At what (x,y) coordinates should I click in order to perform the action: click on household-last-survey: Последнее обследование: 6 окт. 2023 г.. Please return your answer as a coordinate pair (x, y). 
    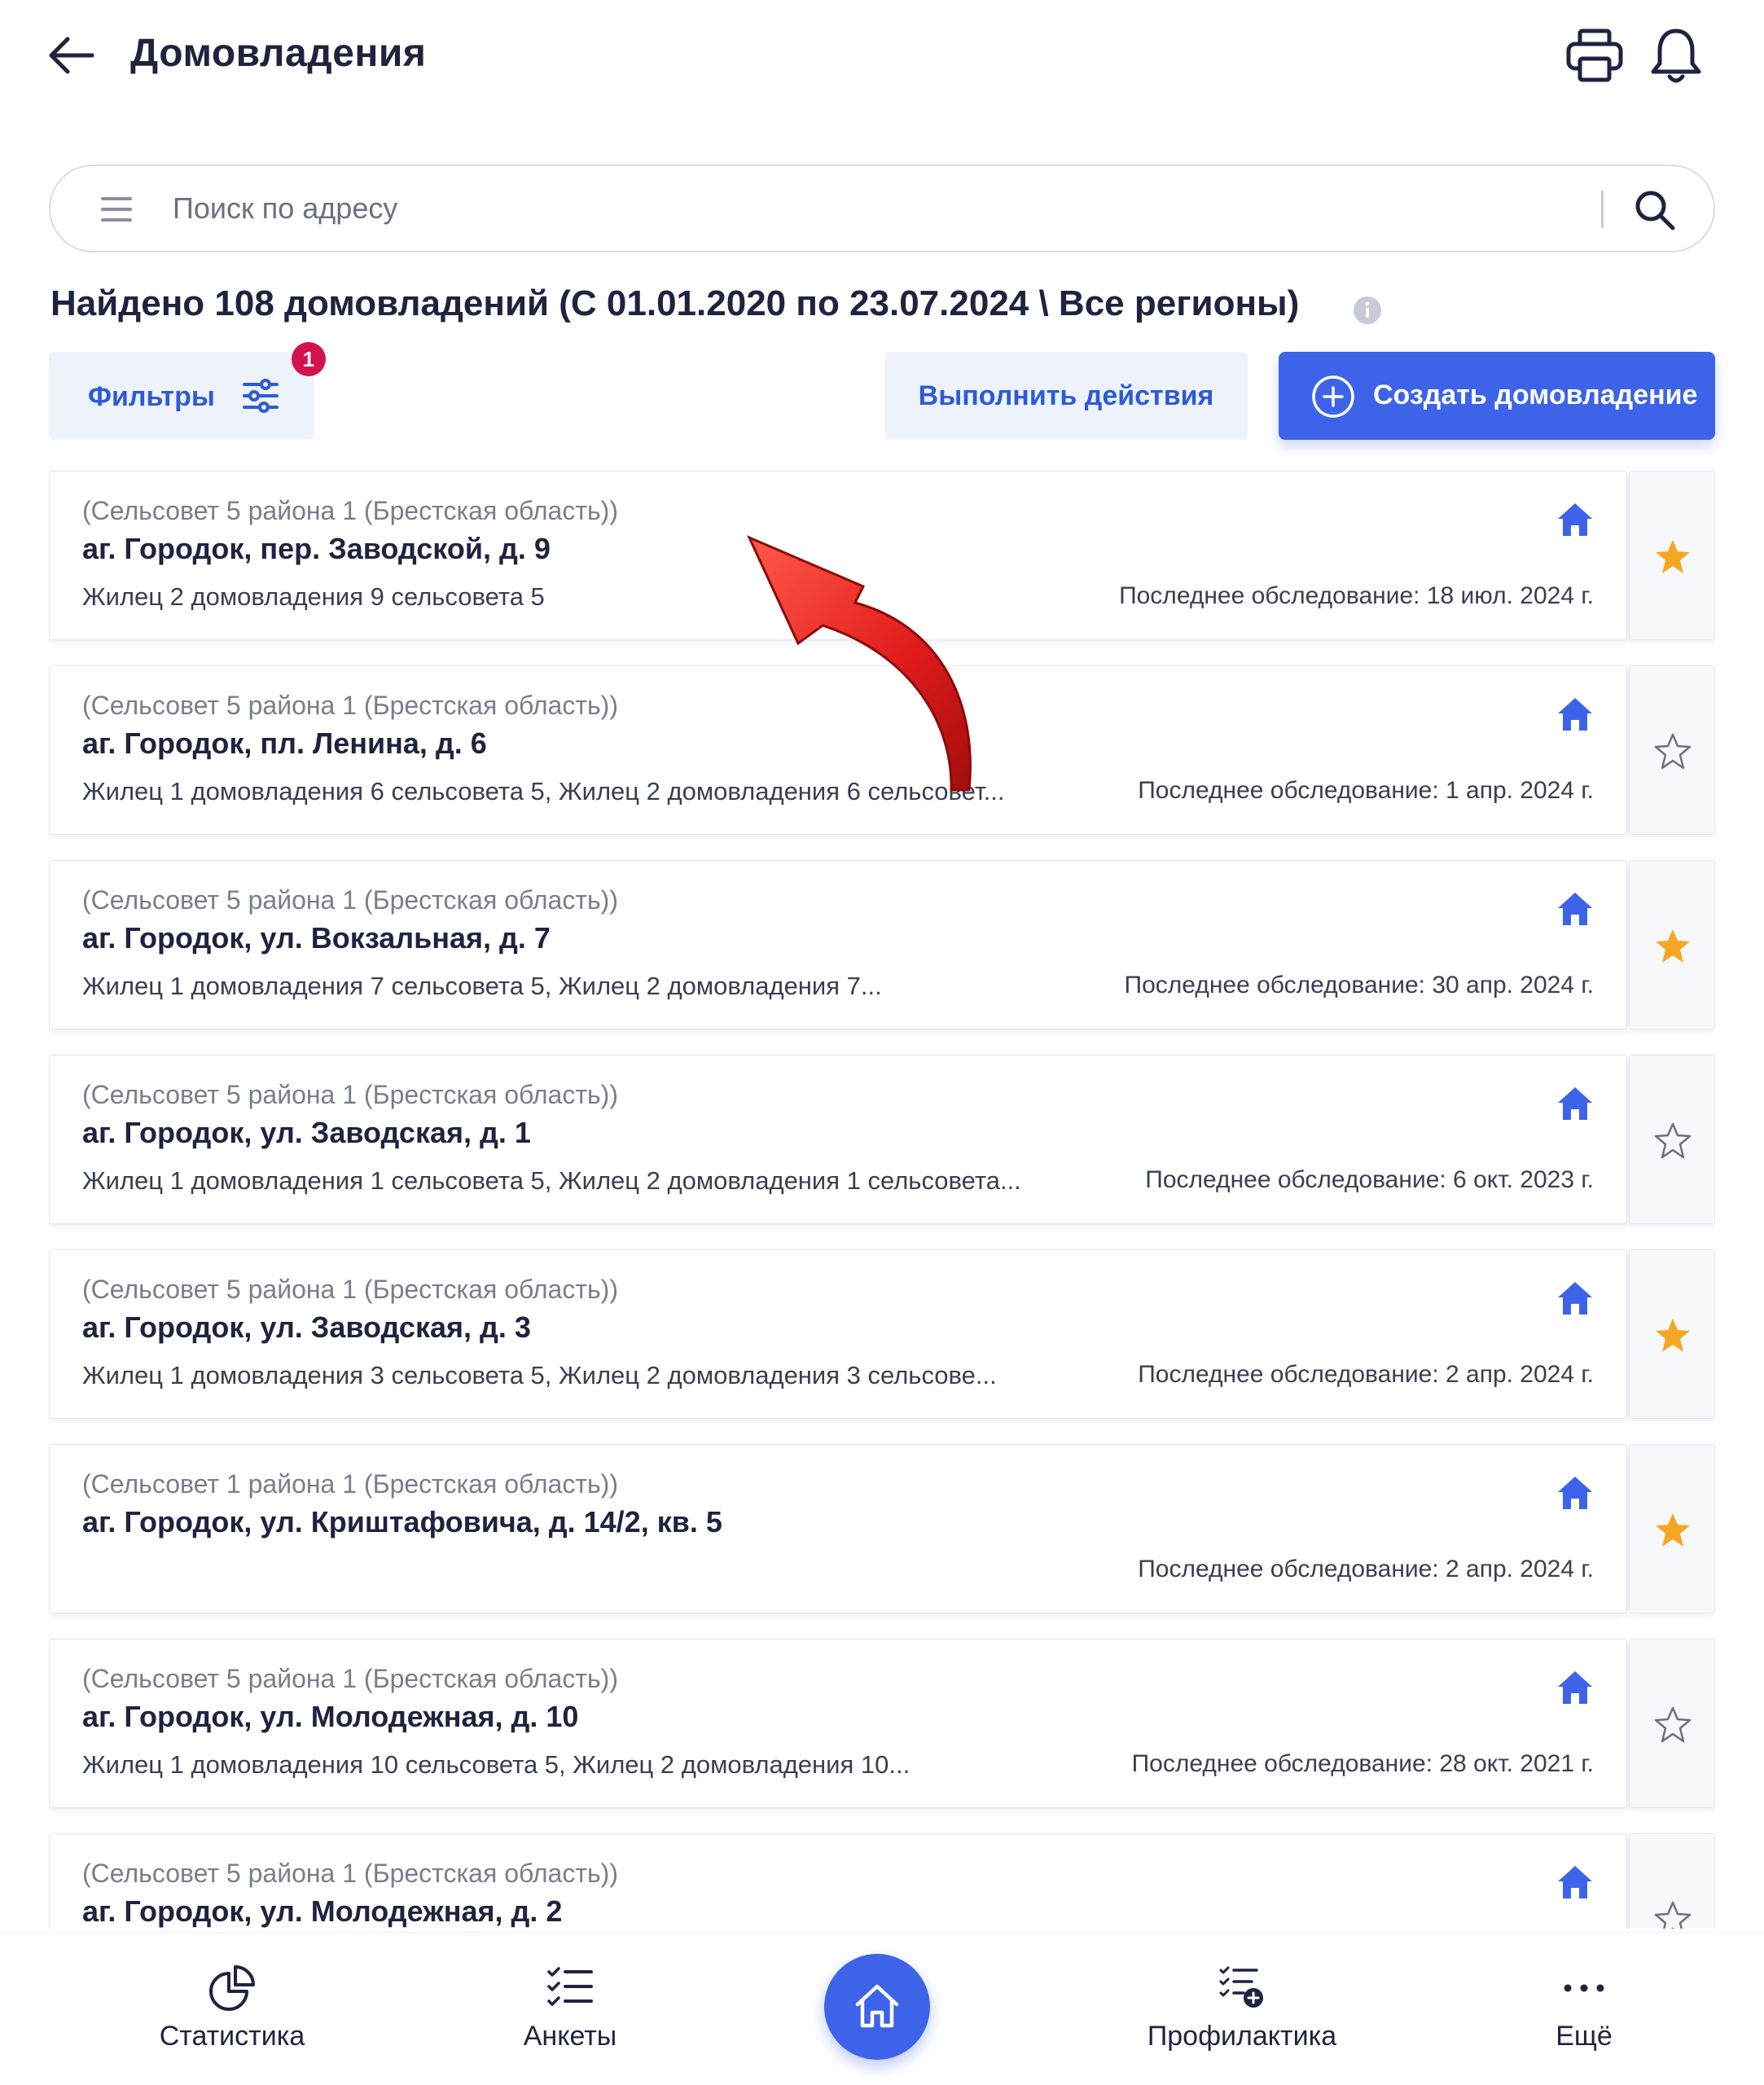
    Looking at the image, I should click on (1366, 1180).